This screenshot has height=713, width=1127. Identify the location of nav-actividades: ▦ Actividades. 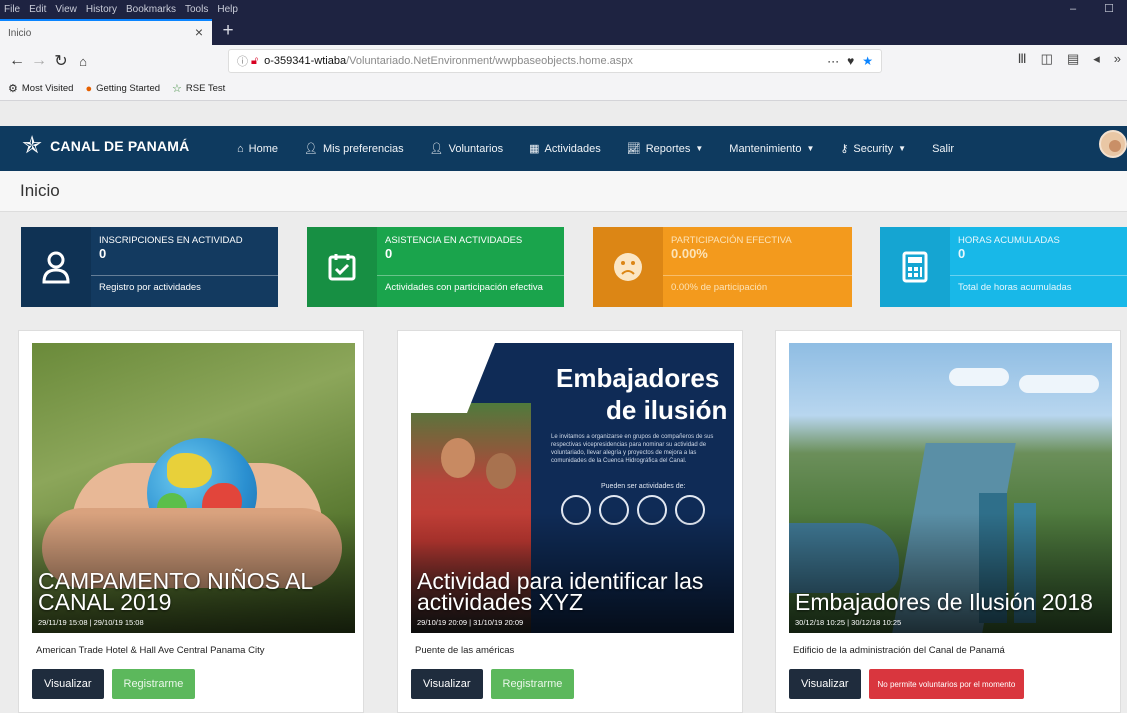
(565, 149).